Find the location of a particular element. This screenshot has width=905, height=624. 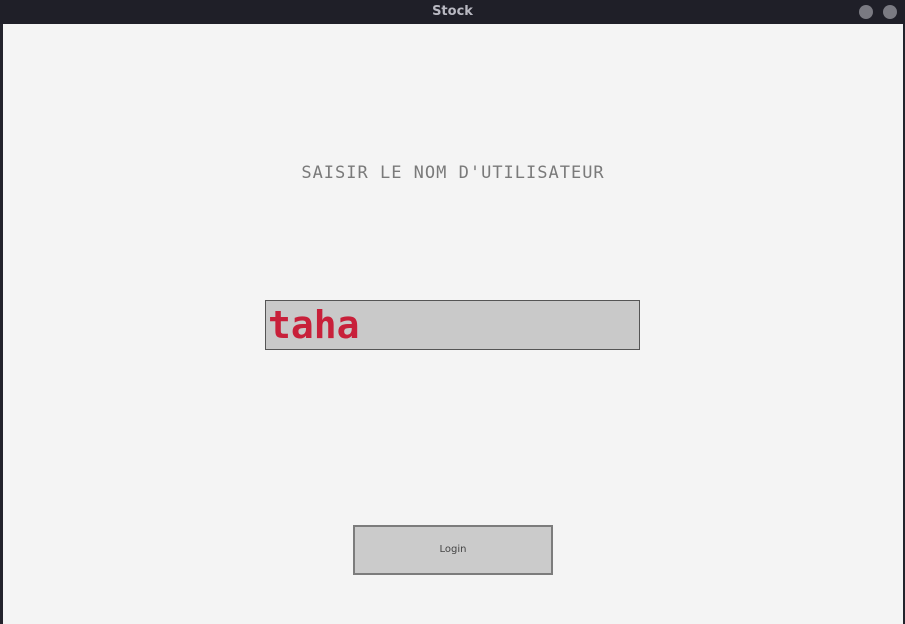

close-icon is located at coordinates (890, 12).